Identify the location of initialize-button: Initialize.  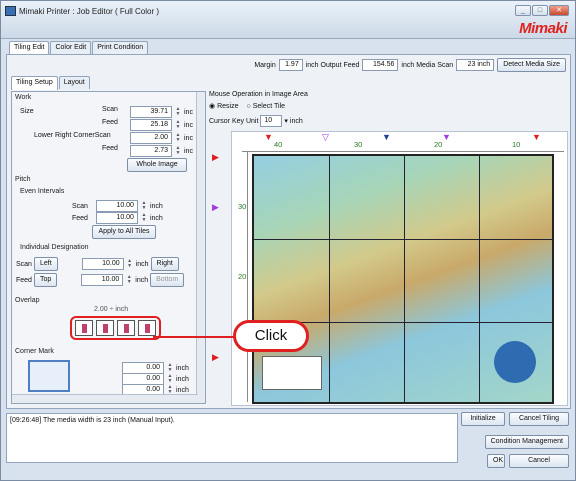
(483, 419).